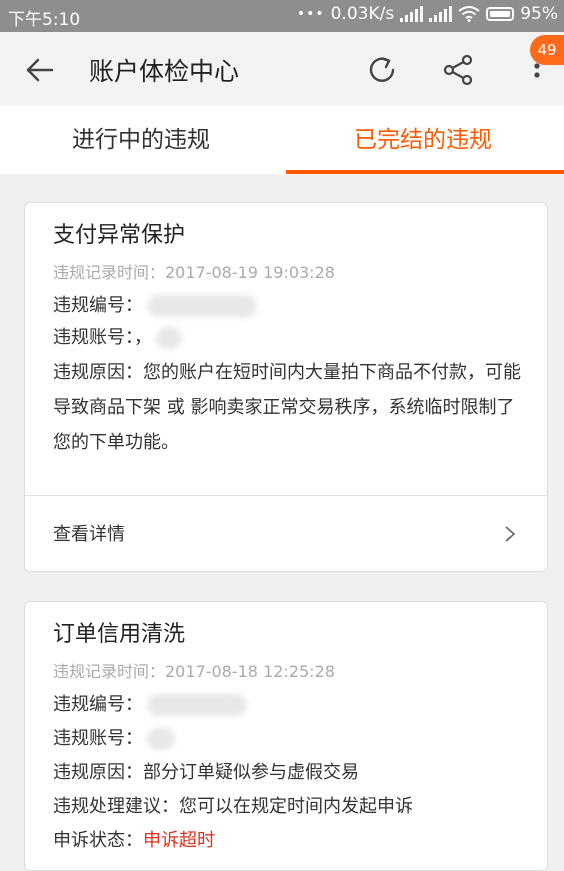  Describe the element at coordinates (233, 806) in the screenshot. I see `violation-suggestion: 违规处理建议：您可以在规定时间内发起申诉` at that location.